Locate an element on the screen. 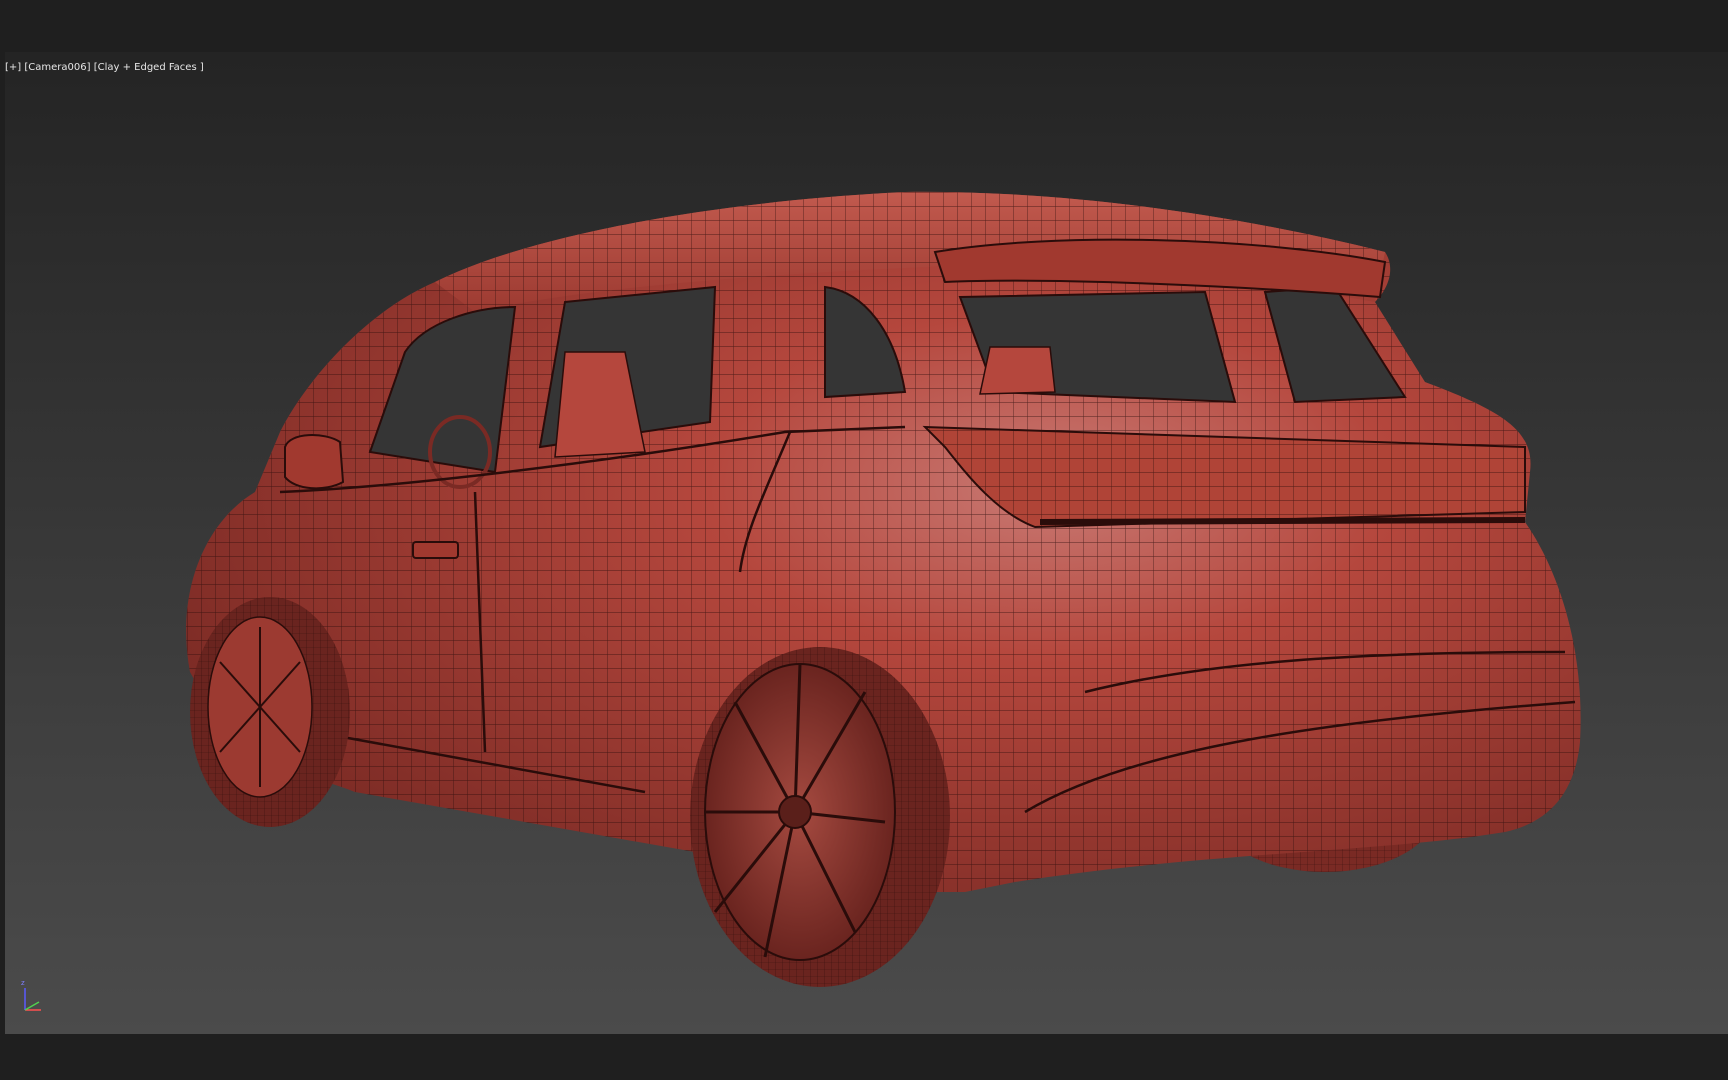  axis-gizmo-icon: z is located at coordinates (31, 995).